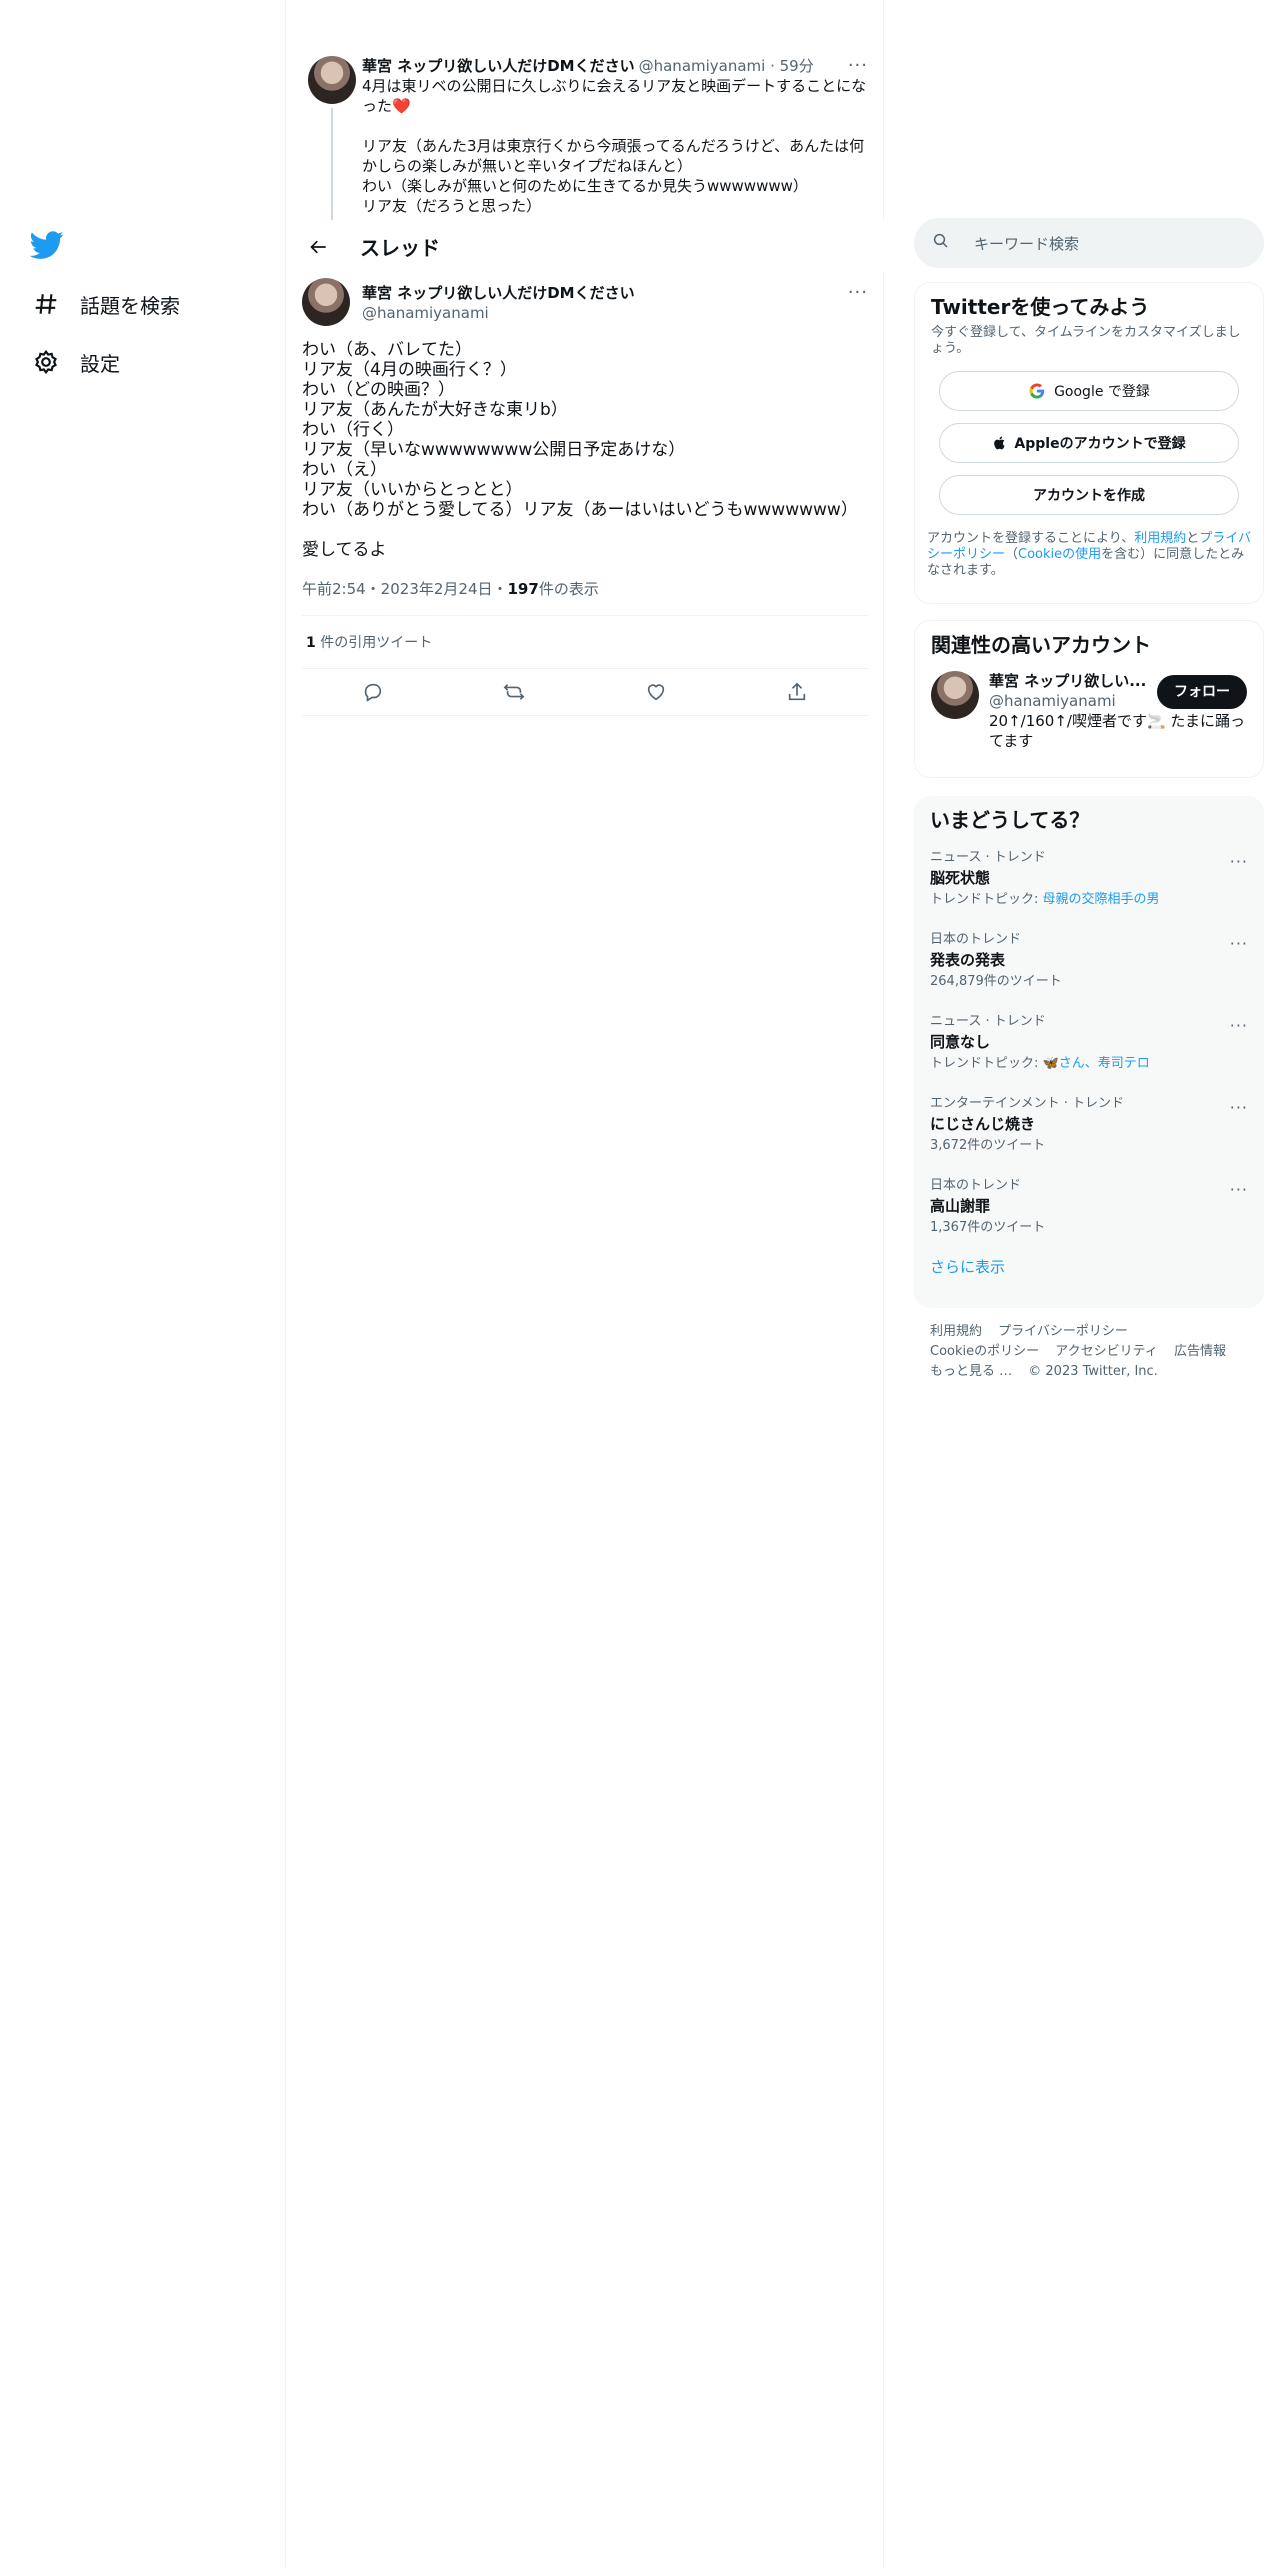 This screenshot has height=2568, width=1284. Describe the element at coordinates (405, 588) in the screenshot. I see `tweet-timestamp: 午前2:54・2023年2月24日・` at that location.